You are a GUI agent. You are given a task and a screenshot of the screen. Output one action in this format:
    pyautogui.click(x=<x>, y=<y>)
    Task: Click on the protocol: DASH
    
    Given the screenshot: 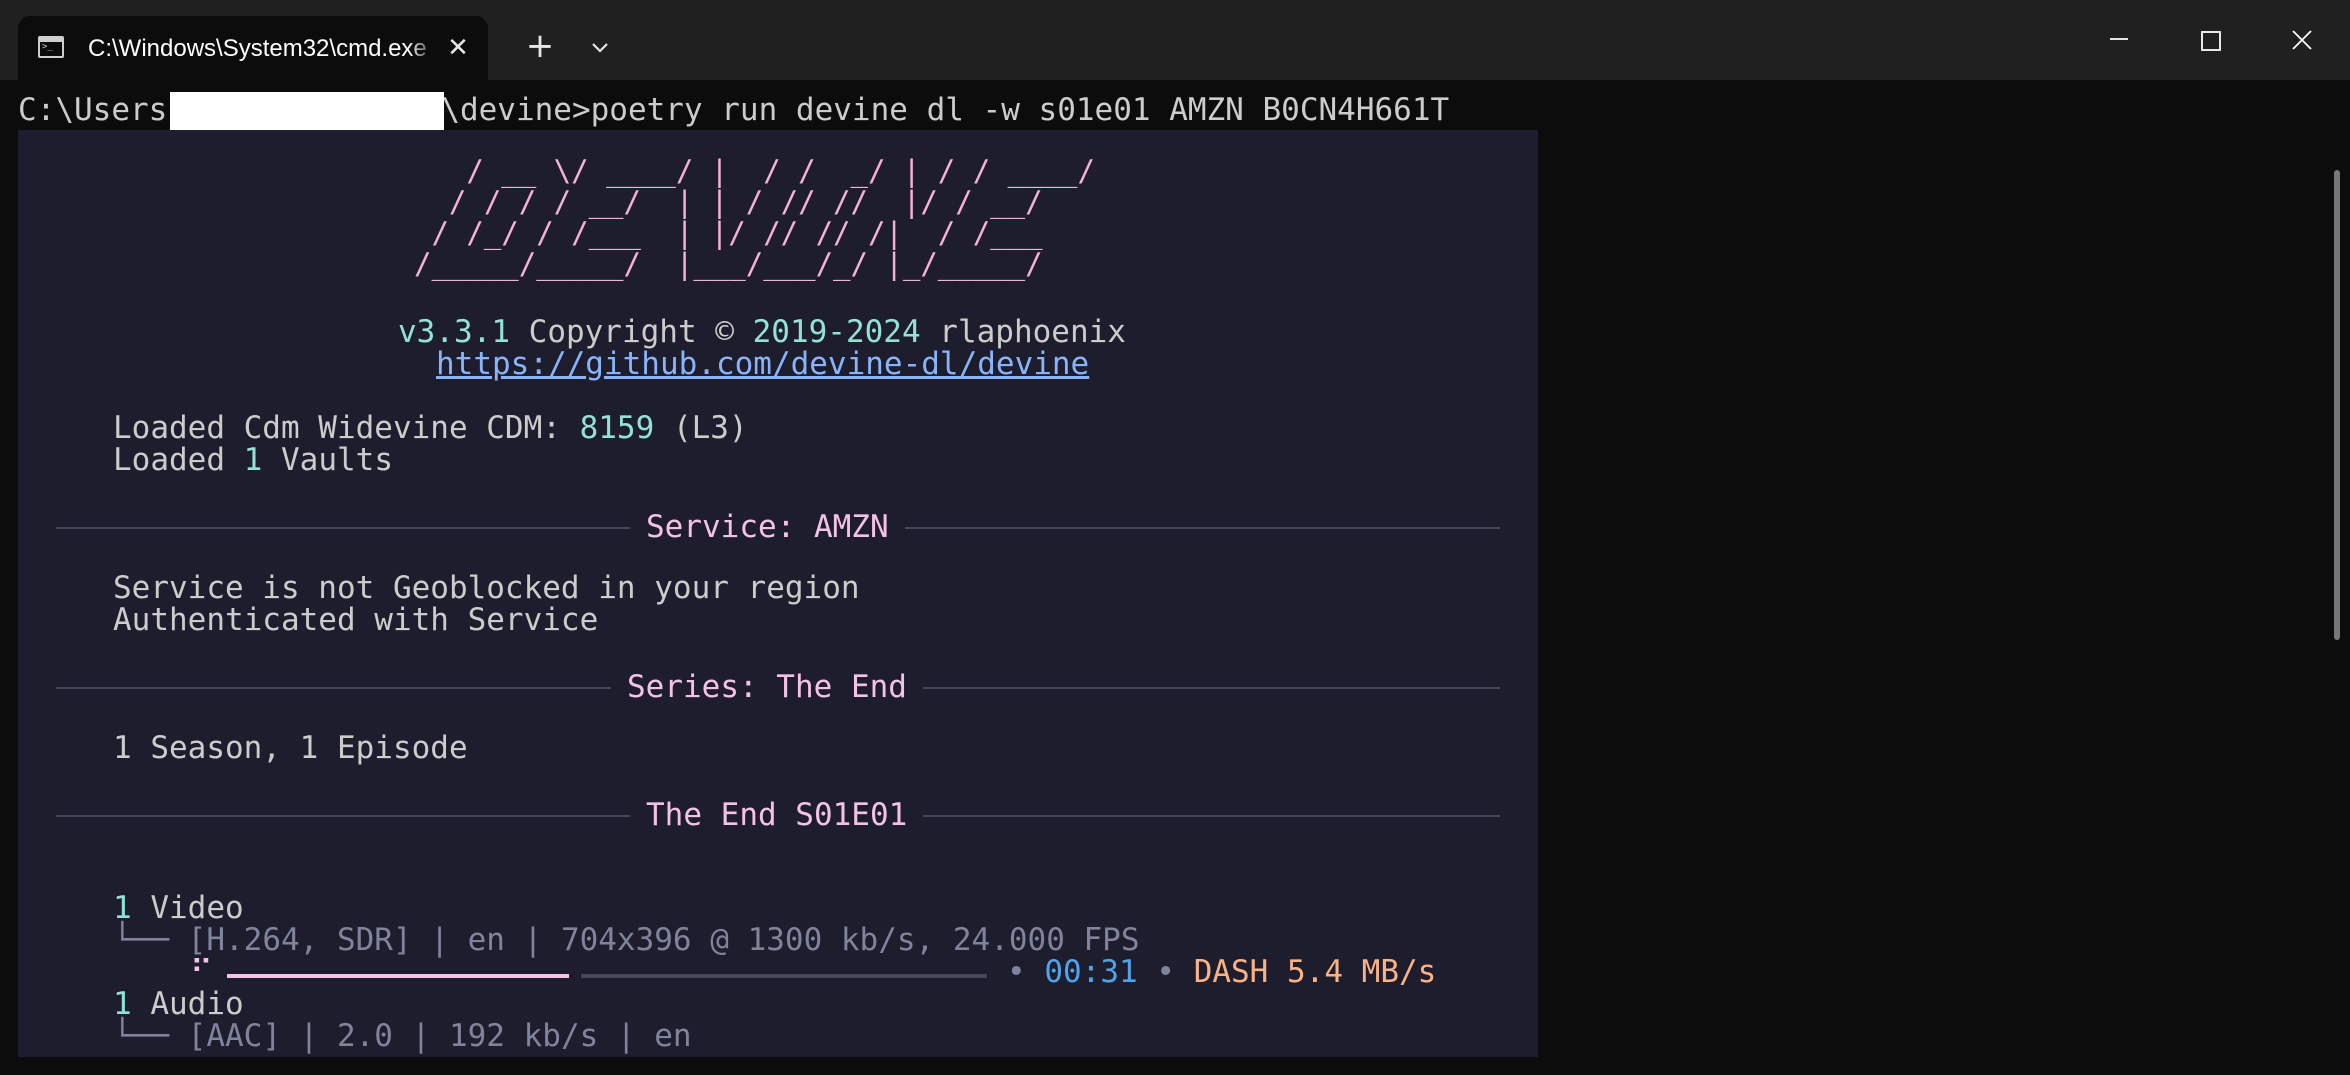 What is the action you would take?
    pyautogui.click(x=1231, y=972)
    